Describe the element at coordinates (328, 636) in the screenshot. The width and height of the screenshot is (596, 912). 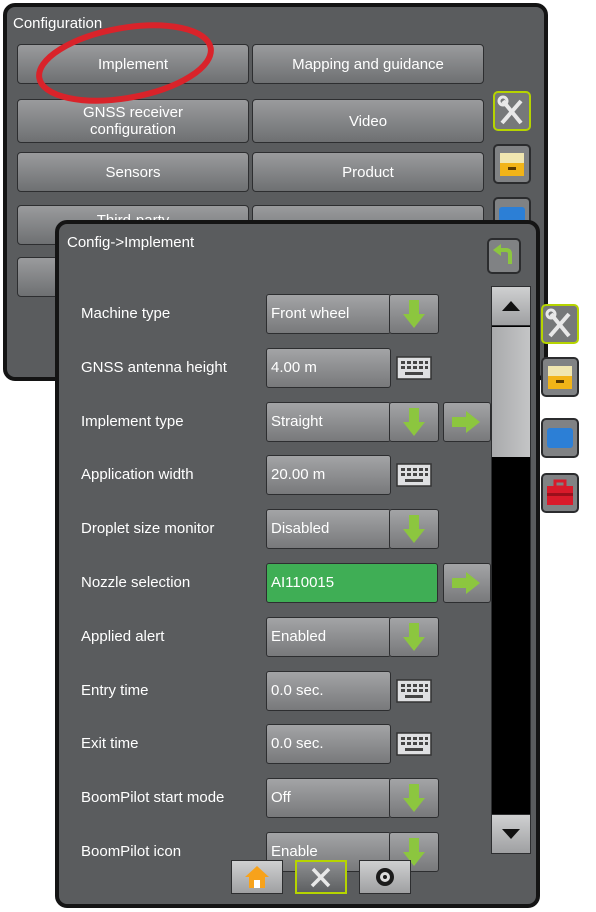
I see `row-value-field: Enabled` at that location.